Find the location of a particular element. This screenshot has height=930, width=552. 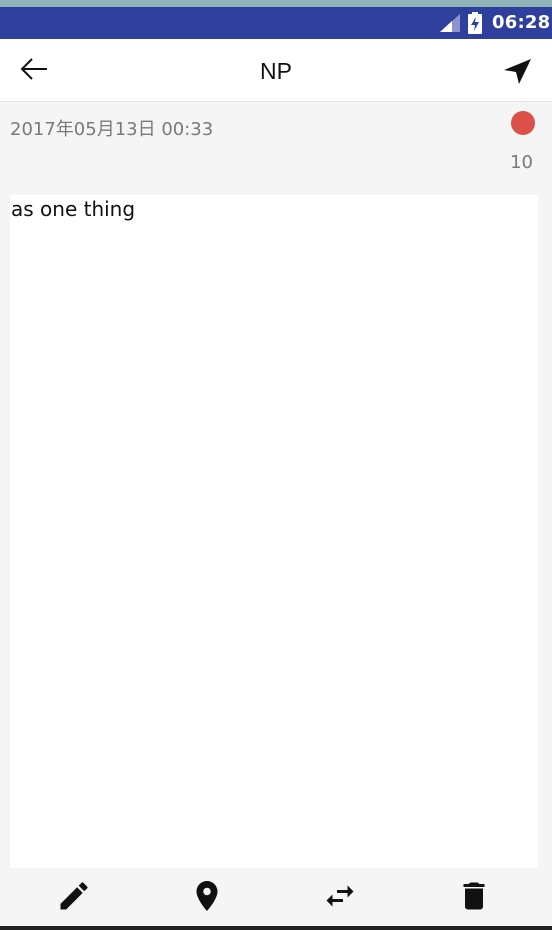

swap-button is located at coordinates (340, 896).